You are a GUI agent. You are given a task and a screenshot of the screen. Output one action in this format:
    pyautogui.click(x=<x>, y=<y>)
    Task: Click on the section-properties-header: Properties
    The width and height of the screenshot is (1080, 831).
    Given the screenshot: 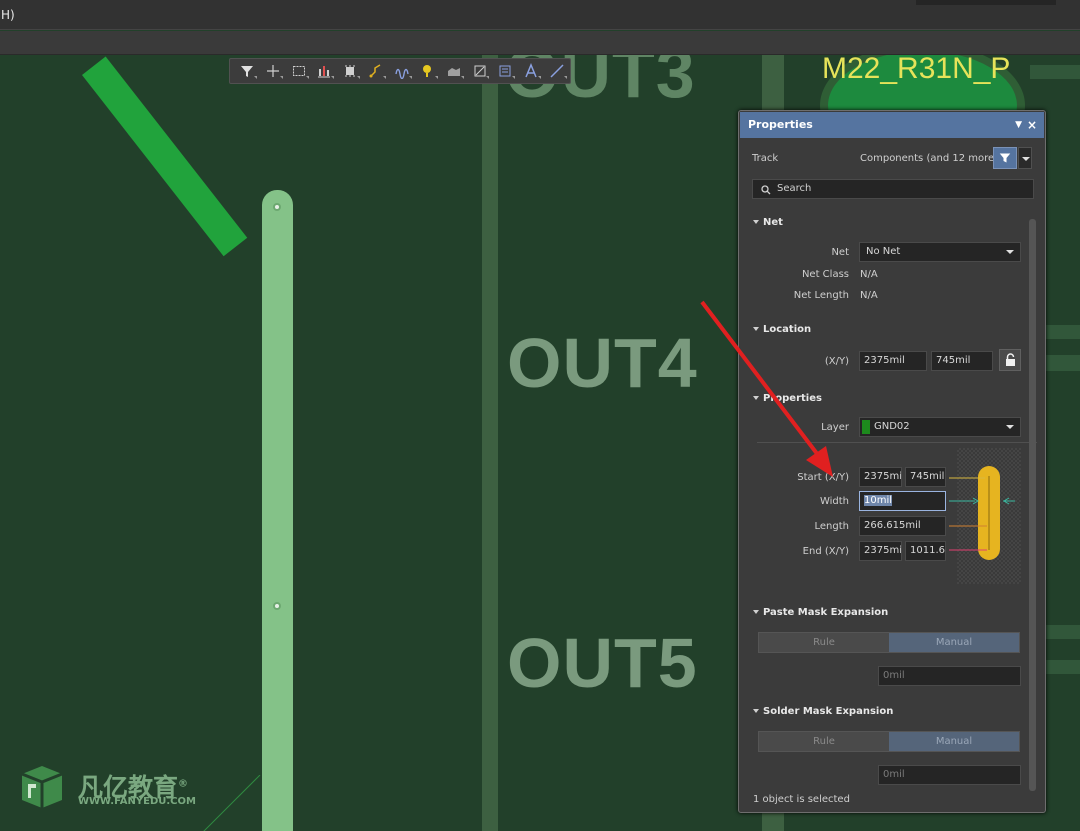 What is the action you would take?
    pyautogui.click(x=787, y=398)
    